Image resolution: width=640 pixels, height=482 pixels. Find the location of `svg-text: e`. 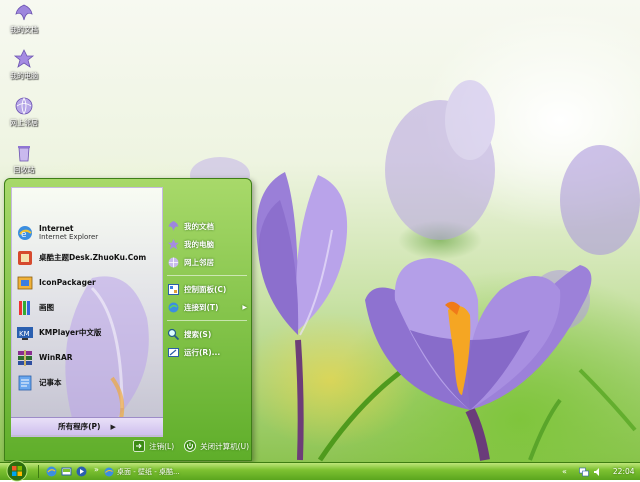

svg-text: e is located at coordinates (24, 235).